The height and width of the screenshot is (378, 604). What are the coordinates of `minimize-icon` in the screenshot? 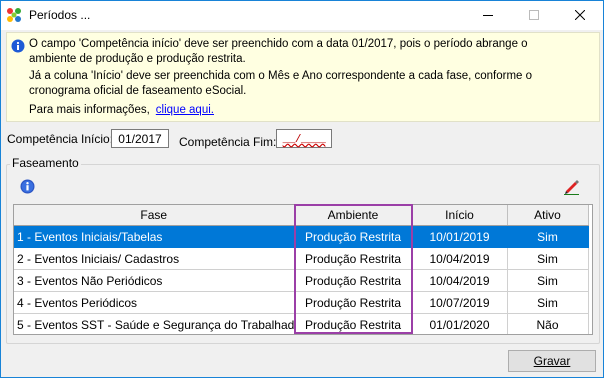 It's located at (488, 15).